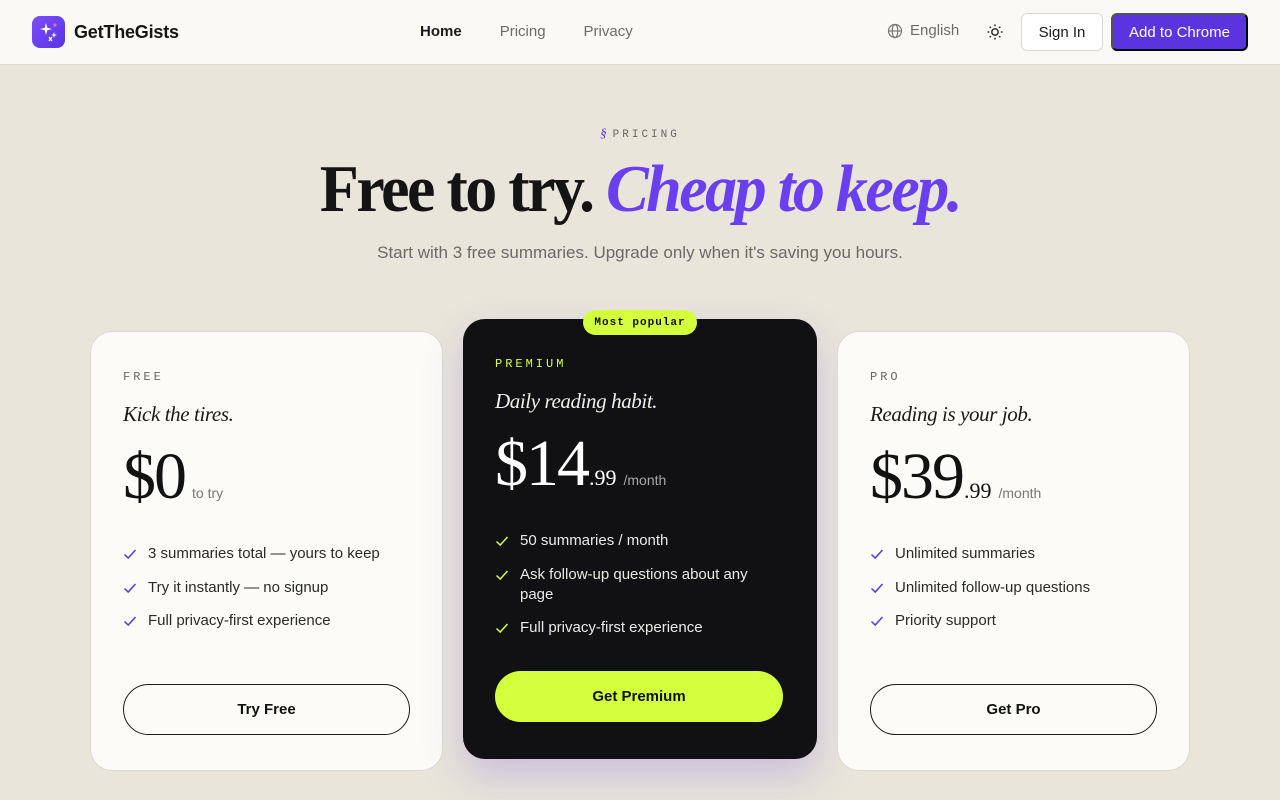 The height and width of the screenshot is (800, 1280). What do you see at coordinates (1013, 709) in the screenshot?
I see `get-pro-button: Get Pro` at bounding box center [1013, 709].